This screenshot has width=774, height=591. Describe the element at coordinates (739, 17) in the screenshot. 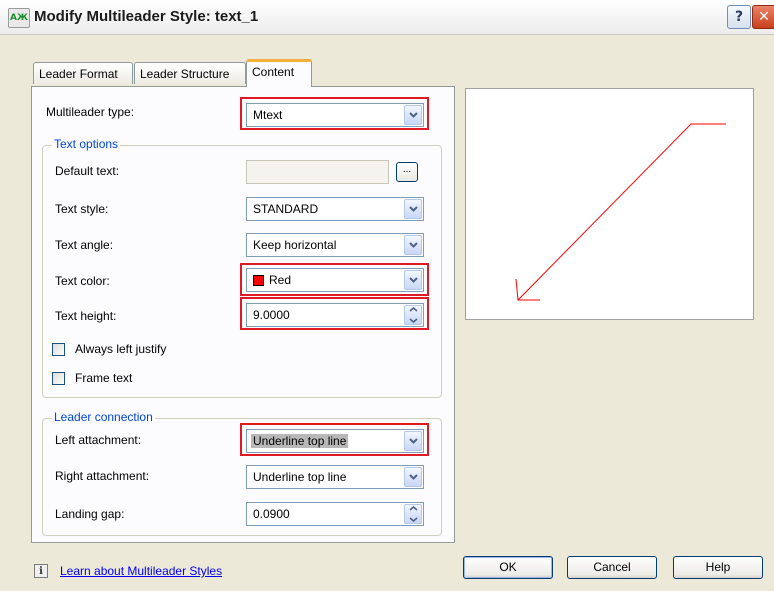

I see `help-title-button: ?` at that location.